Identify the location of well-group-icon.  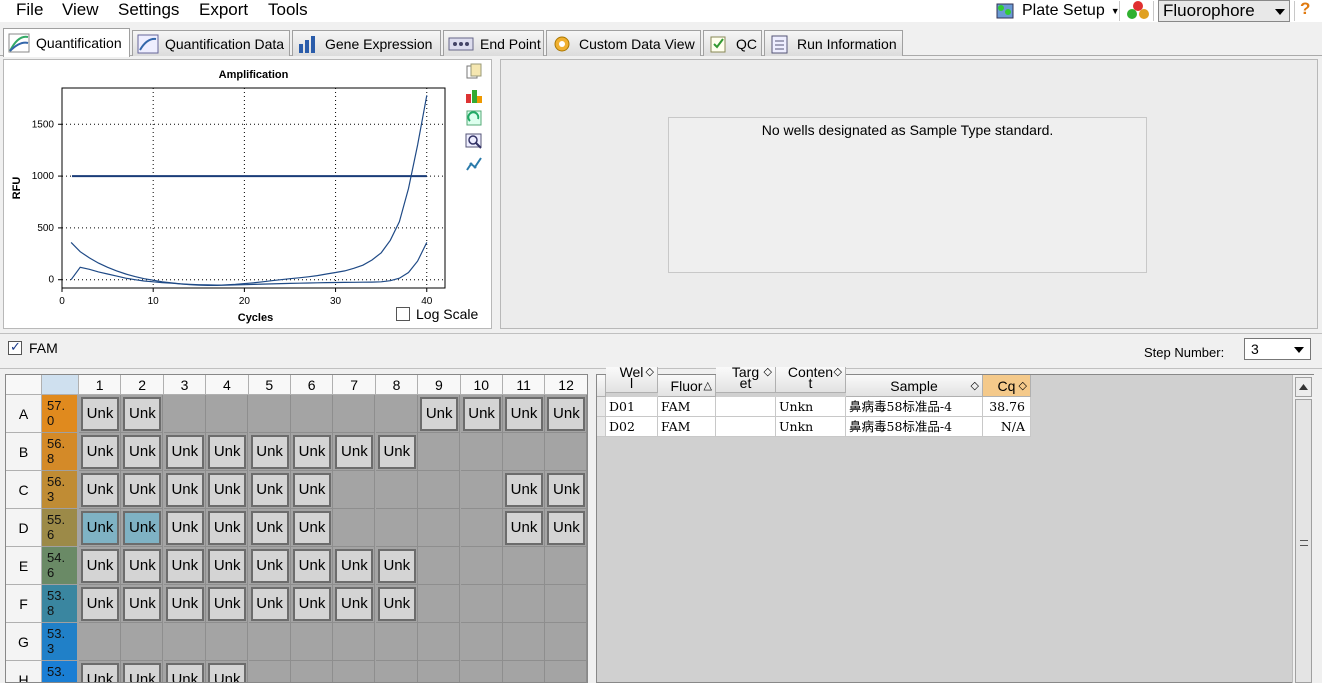
(1138, 12).